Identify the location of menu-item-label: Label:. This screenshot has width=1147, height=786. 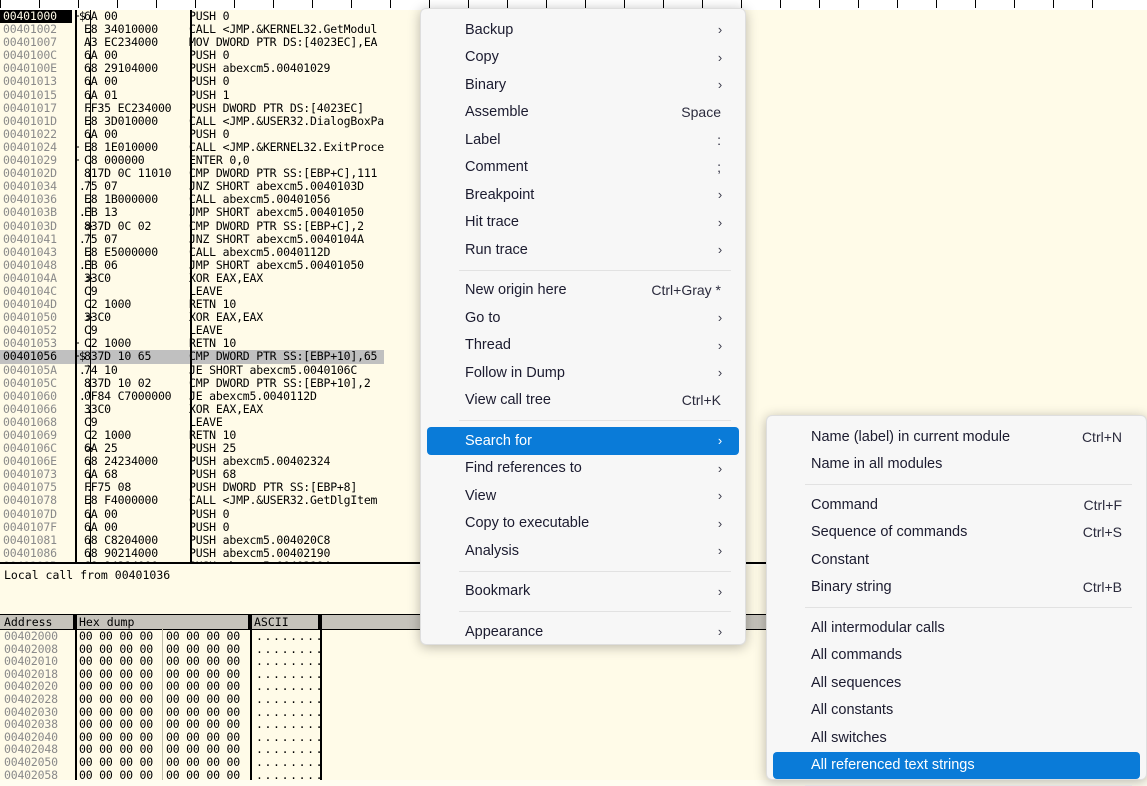
(583, 140).